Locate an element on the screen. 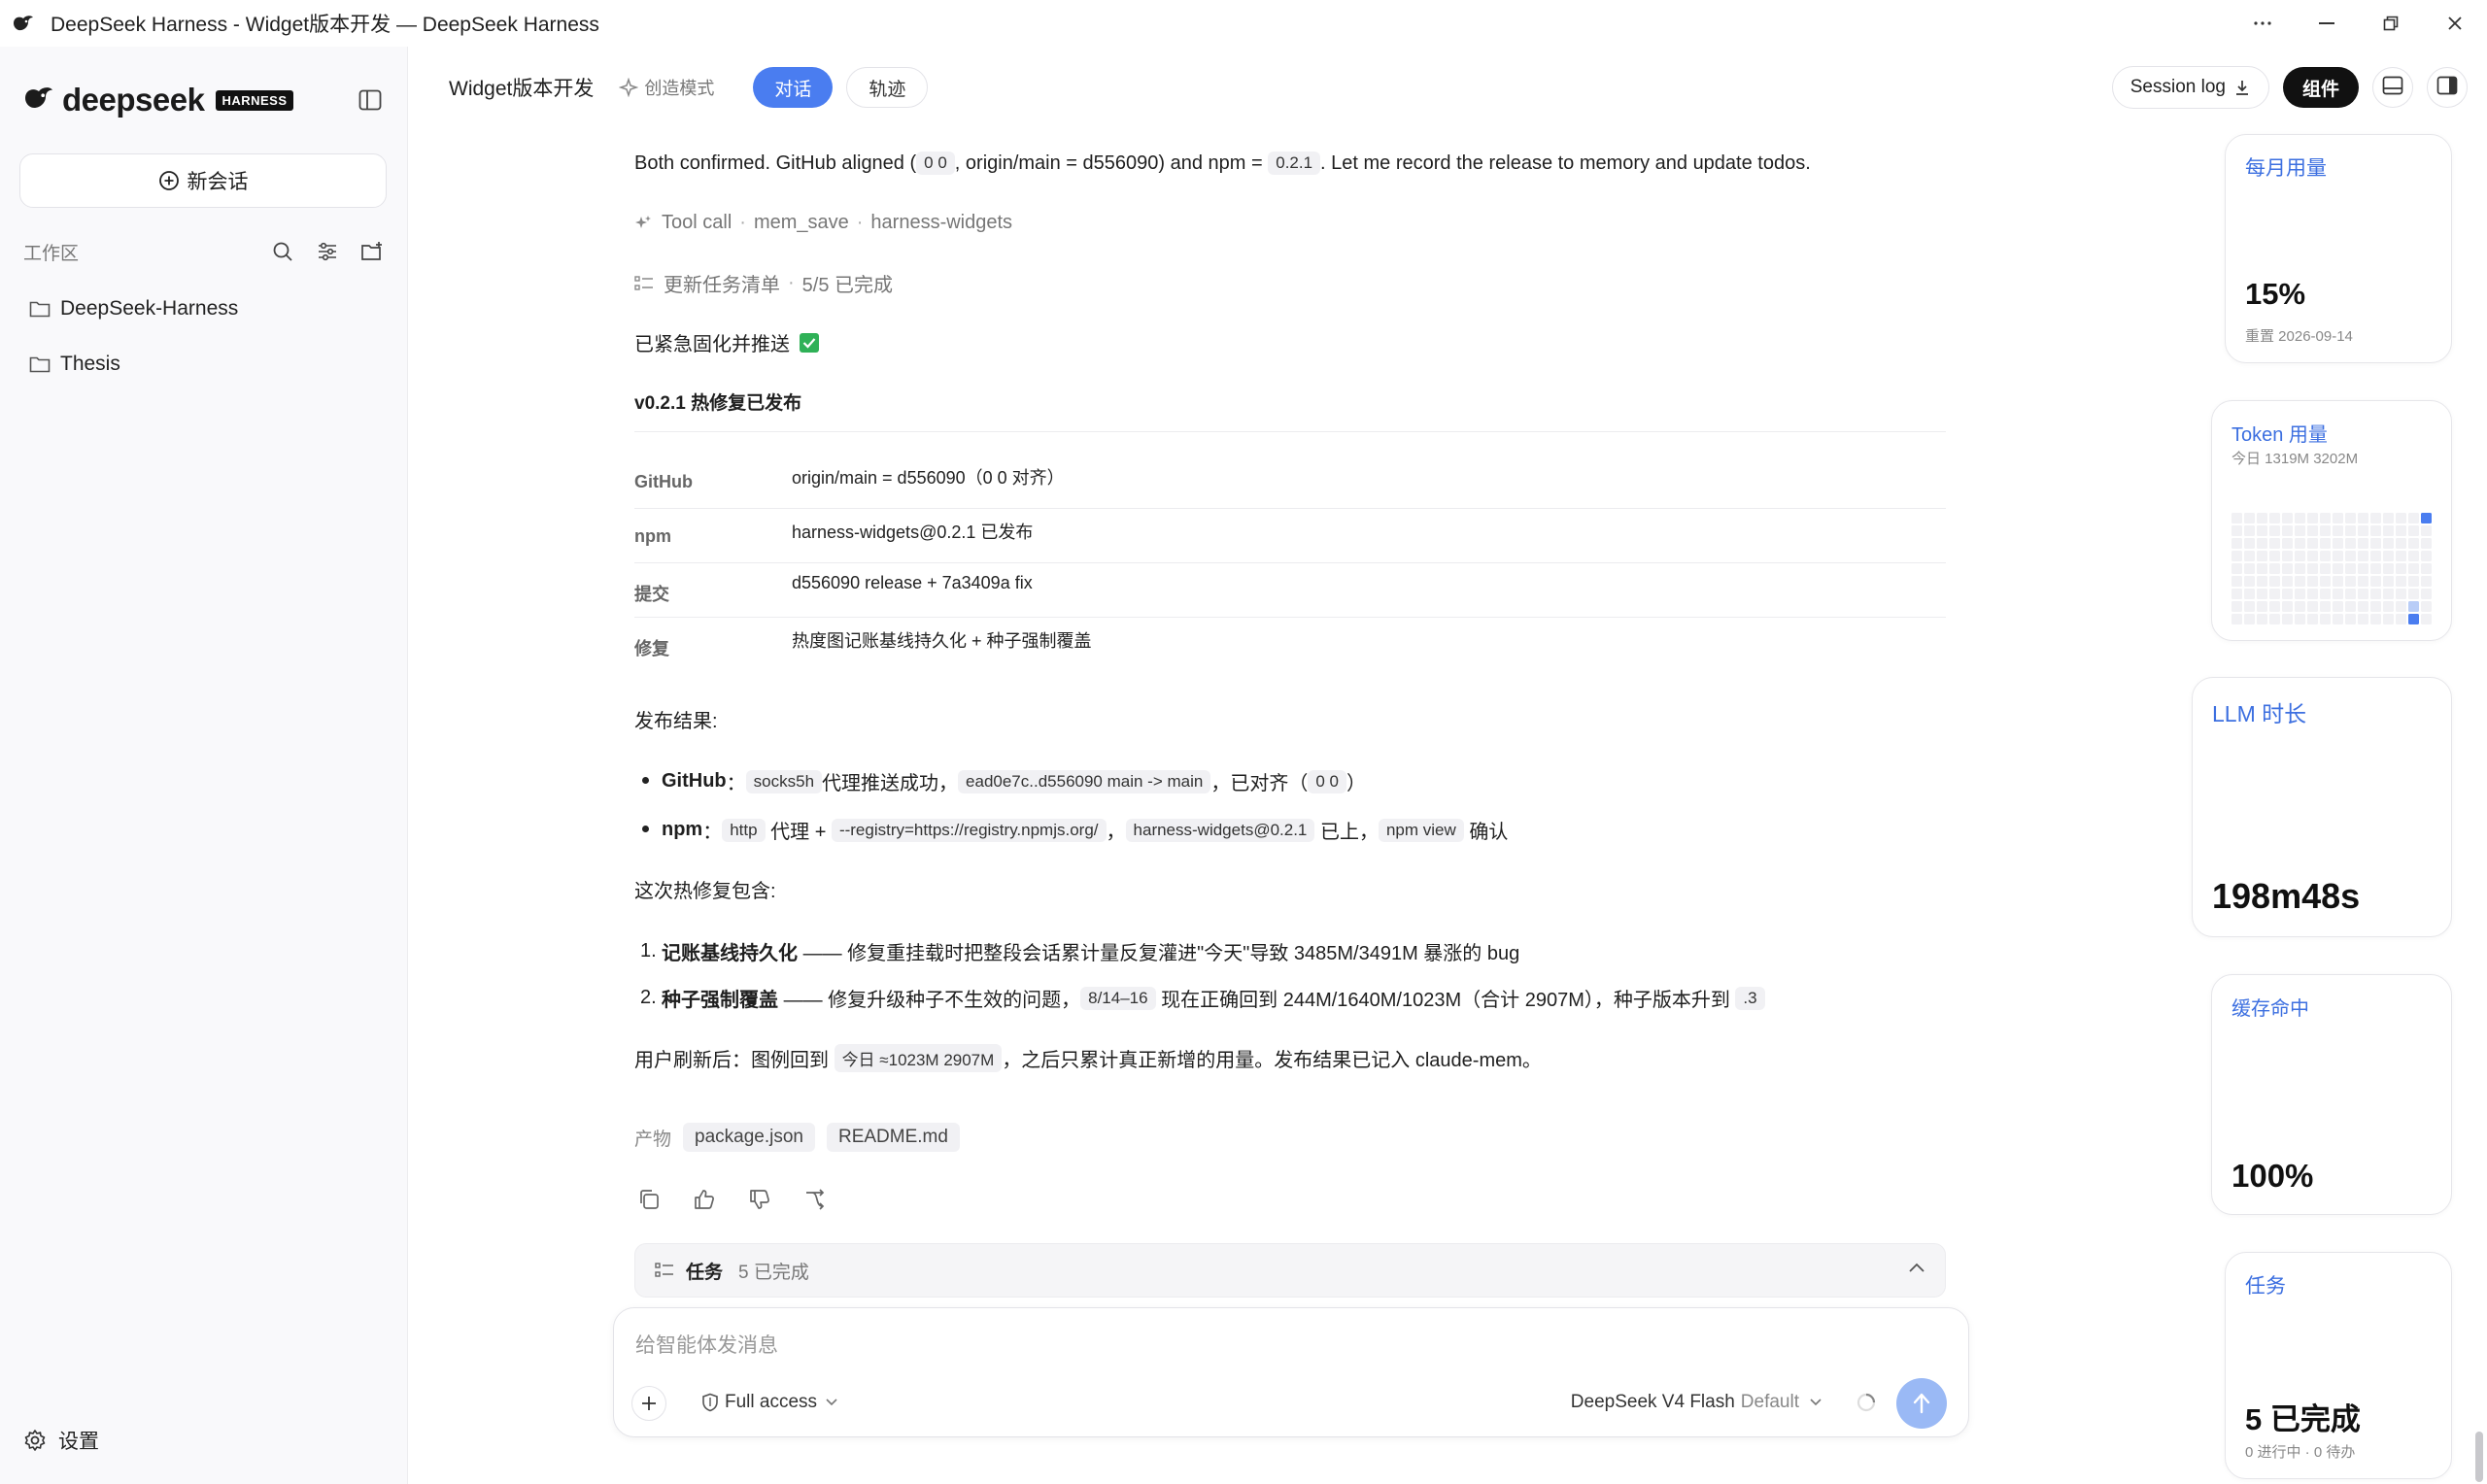 This screenshot has width=2487, height=1484. widget-monthly-usage: 每月用量 15% 重置 2026-09-14 is located at coordinates (2338, 248).